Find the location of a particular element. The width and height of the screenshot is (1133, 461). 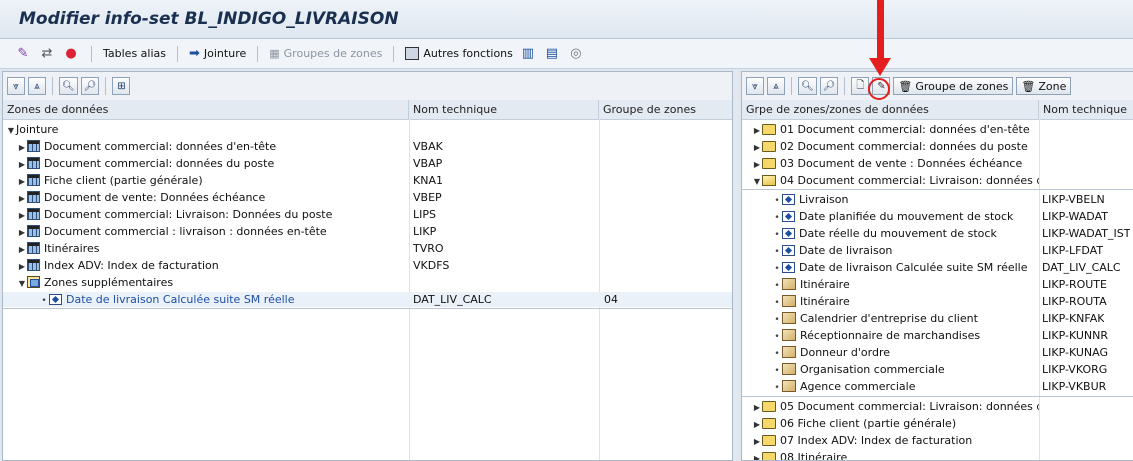

tables-alias-button: Tables alias is located at coordinates (134, 53).